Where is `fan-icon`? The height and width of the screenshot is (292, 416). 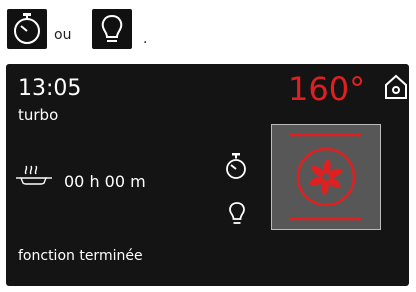 fan-icon is located at coordinates (326, 177).